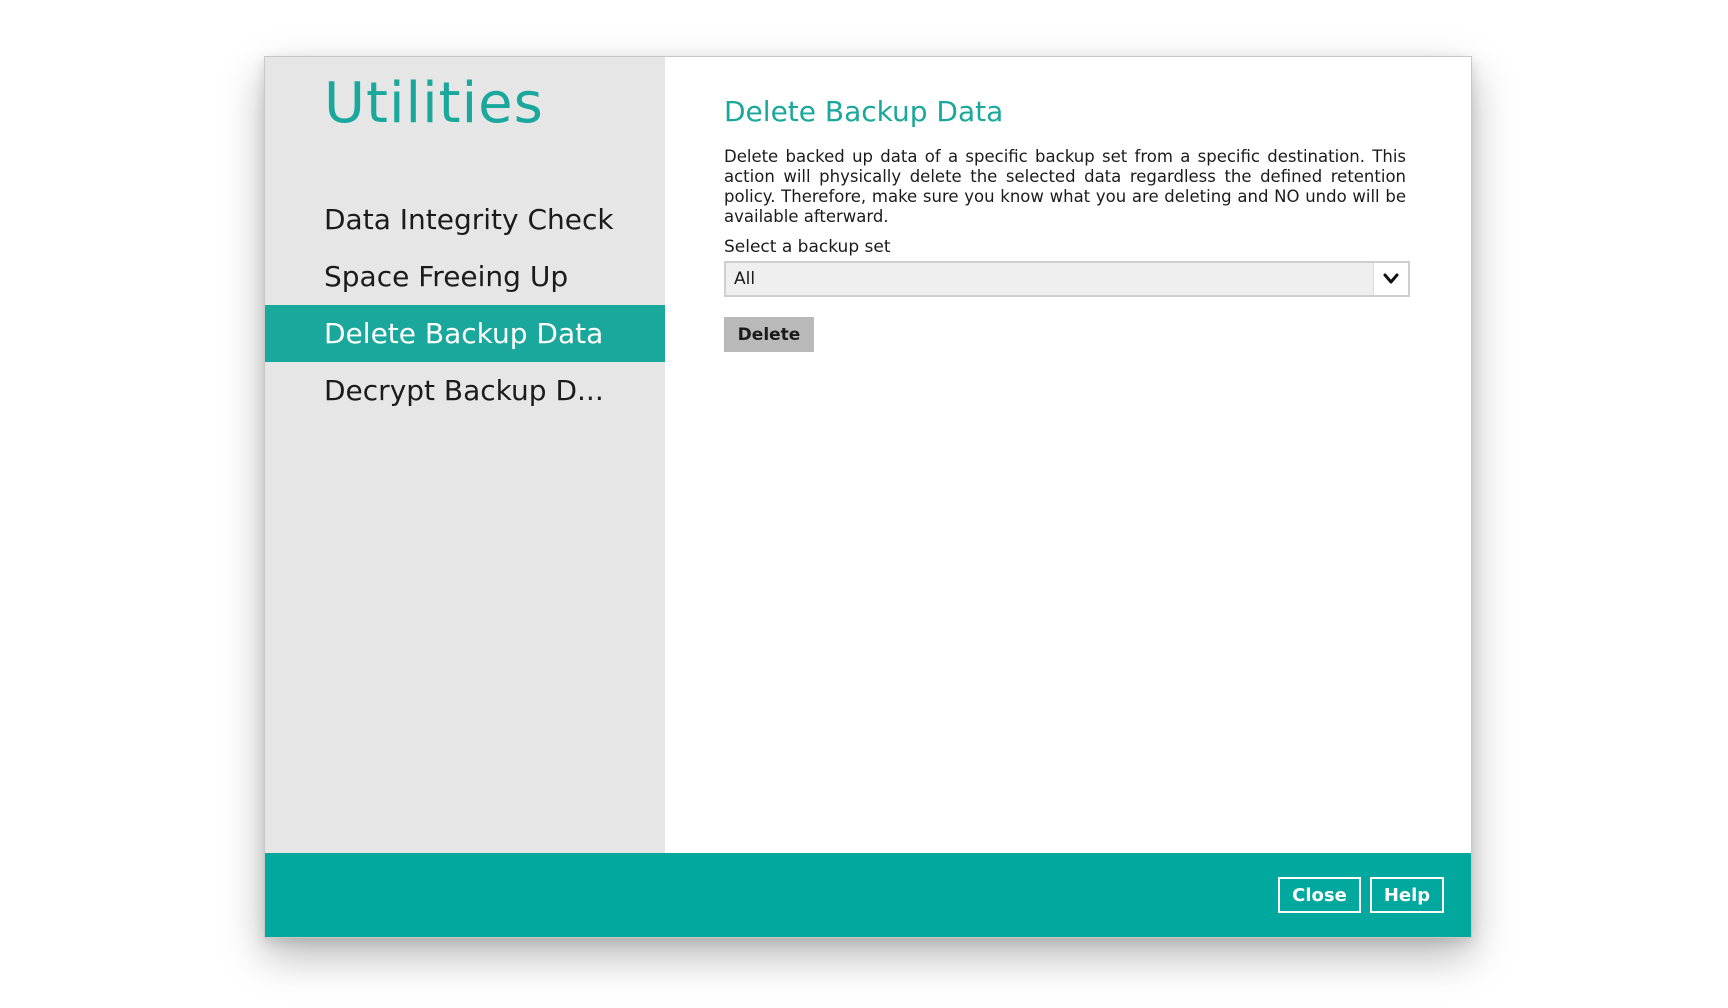 The height and width of the screenshot is (1008, 1728). I want to click on sidebar-item-data-integrity-check: Data Integrity Check, so click(465, 219).